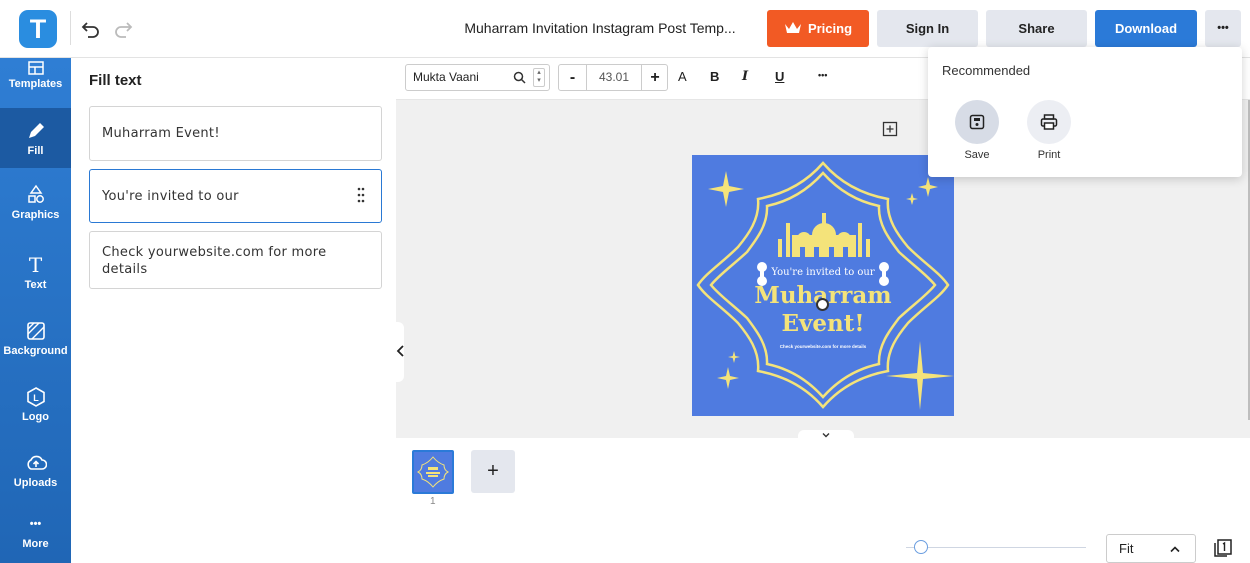 Image resolution: width=1250 pixels, height=563 pixels. What do you see at coordinates (493, 471) in the screenshot?
I see `add-page-button: +` at bounding box center [493, 471].